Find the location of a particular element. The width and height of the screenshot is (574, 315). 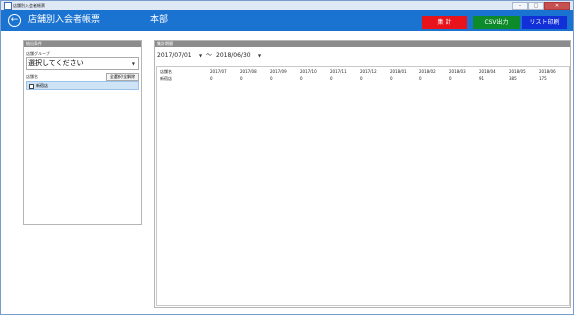

period-panel-title: 集計期間 is located at coordinates (362, 44).